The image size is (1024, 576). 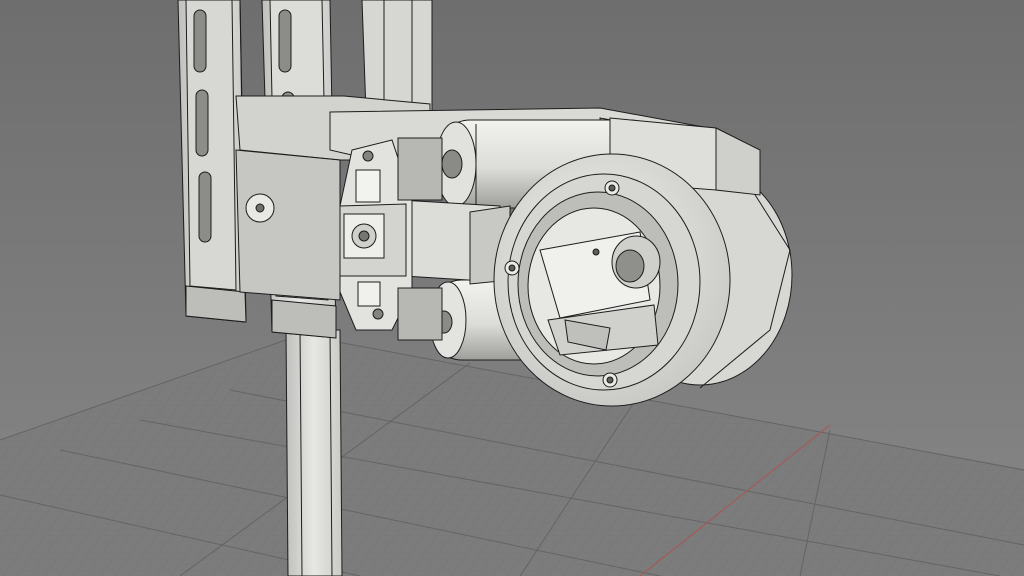 What do you see at coordinates (212, 161) in the screenshot?
I see `rail-column-left` at bounding box center [212, 161].